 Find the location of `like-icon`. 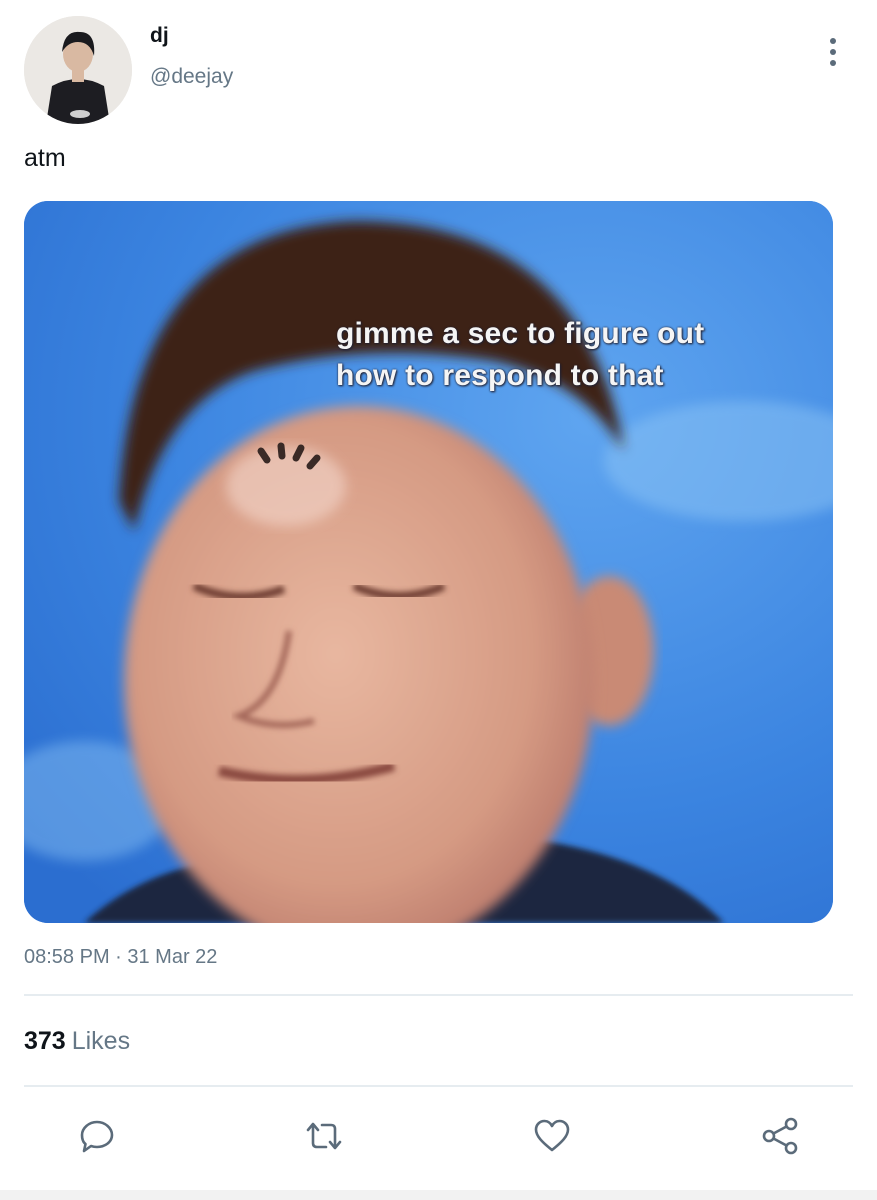

like-icon is located at coordinates (552, 1135).